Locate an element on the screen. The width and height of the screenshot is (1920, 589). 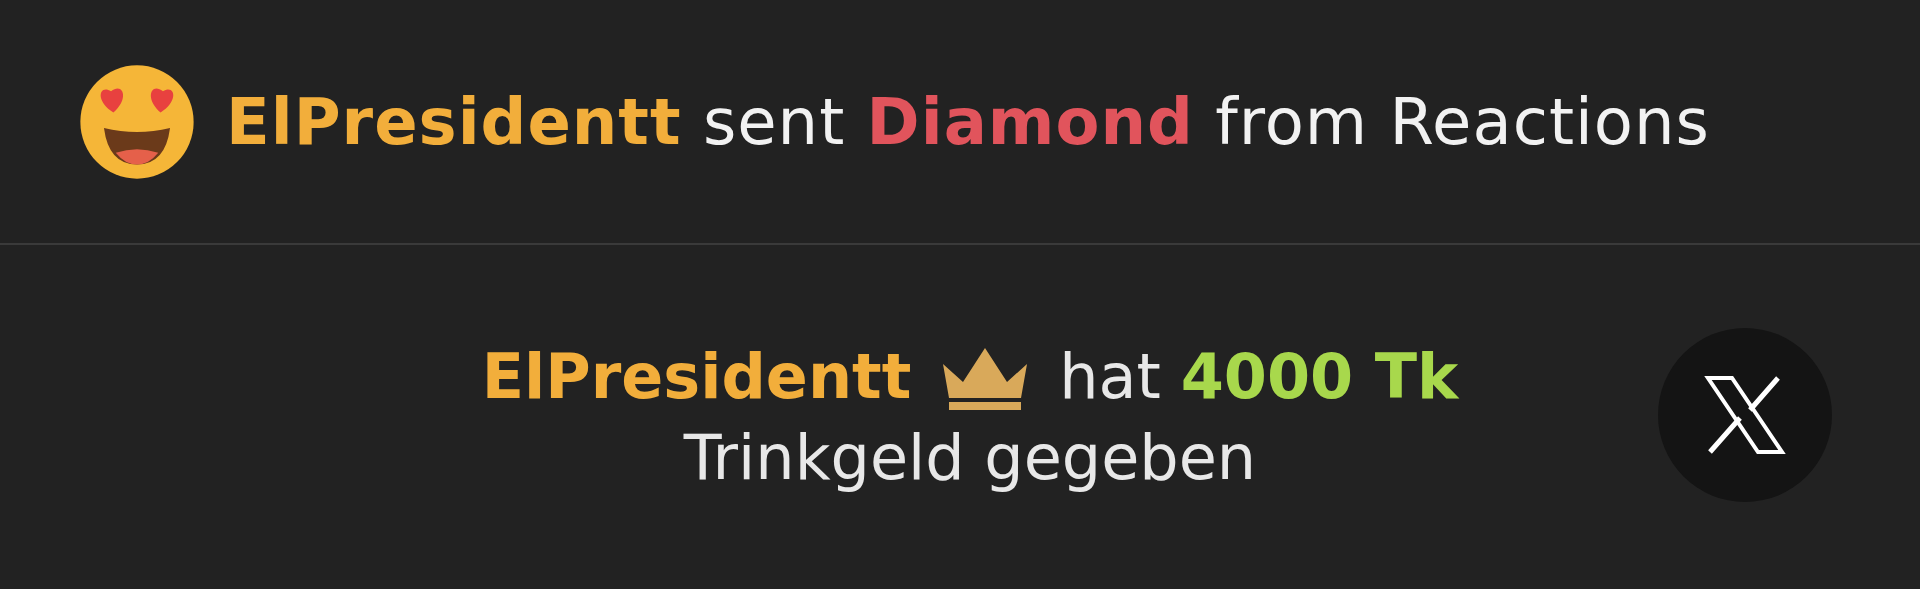
heart-eyes-emoji-icon is located at coordinates (137, 121).